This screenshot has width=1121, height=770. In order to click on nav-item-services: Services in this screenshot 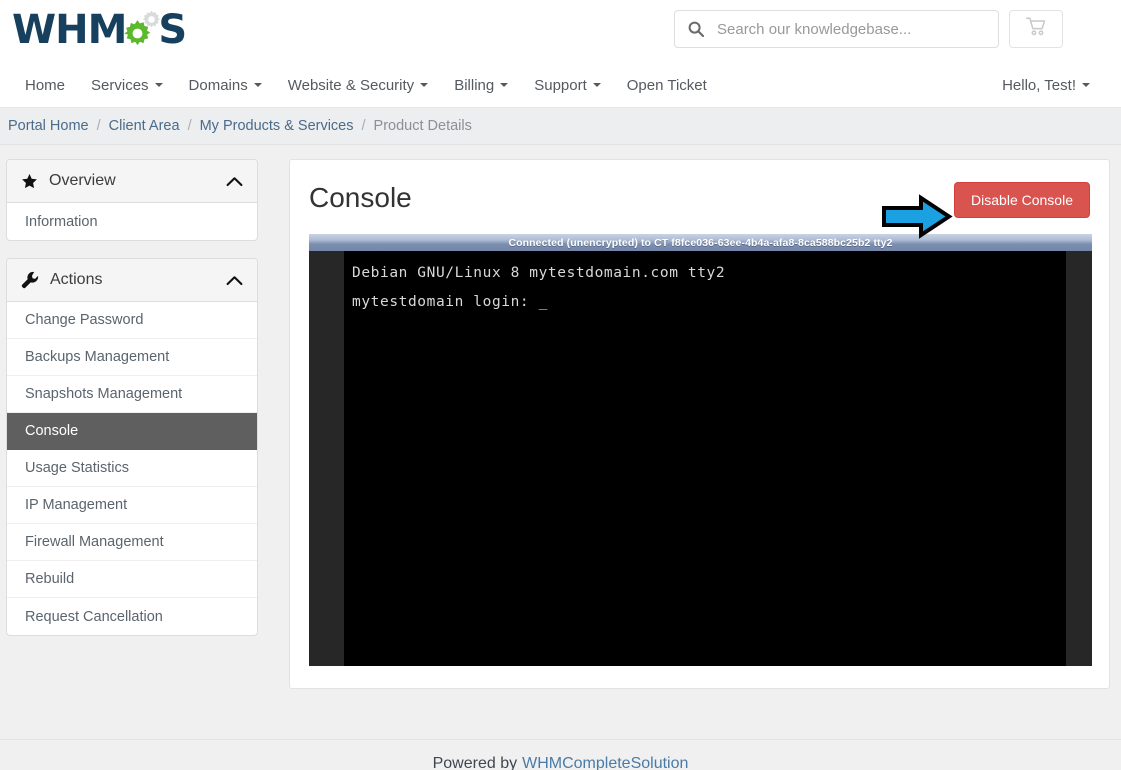, I will do `click(127, 85)`.